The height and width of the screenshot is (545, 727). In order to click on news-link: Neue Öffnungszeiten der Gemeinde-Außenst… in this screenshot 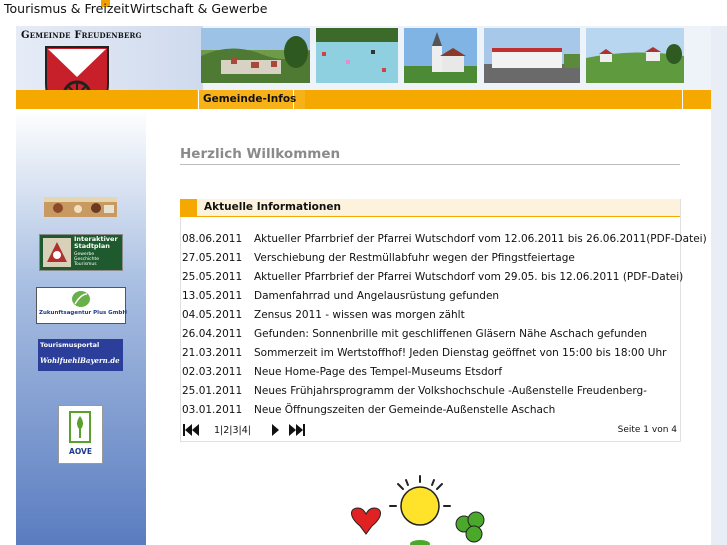, I will do `click(404, 410)`.